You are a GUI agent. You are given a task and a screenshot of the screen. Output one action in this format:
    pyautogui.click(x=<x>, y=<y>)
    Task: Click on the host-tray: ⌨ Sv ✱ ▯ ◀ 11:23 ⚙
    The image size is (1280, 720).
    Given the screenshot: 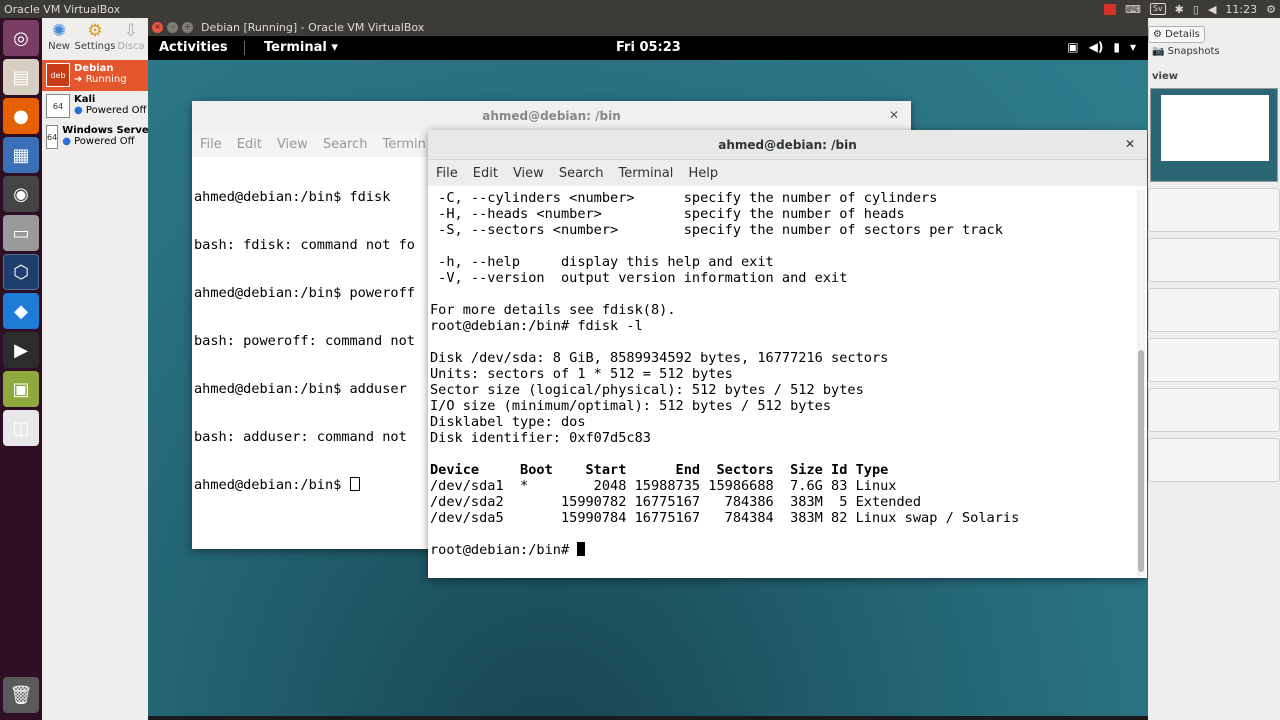 What is the action you would take?
    pyautogui.click(x=1189, y=9)
    